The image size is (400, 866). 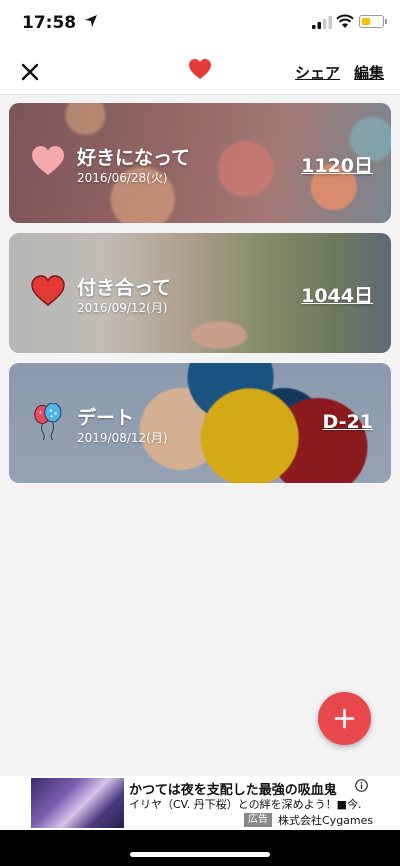 What do you see at coordinates (369, 72) in the screenshot?
I see `edit-button: 編集` at bounding box center [369, 72].